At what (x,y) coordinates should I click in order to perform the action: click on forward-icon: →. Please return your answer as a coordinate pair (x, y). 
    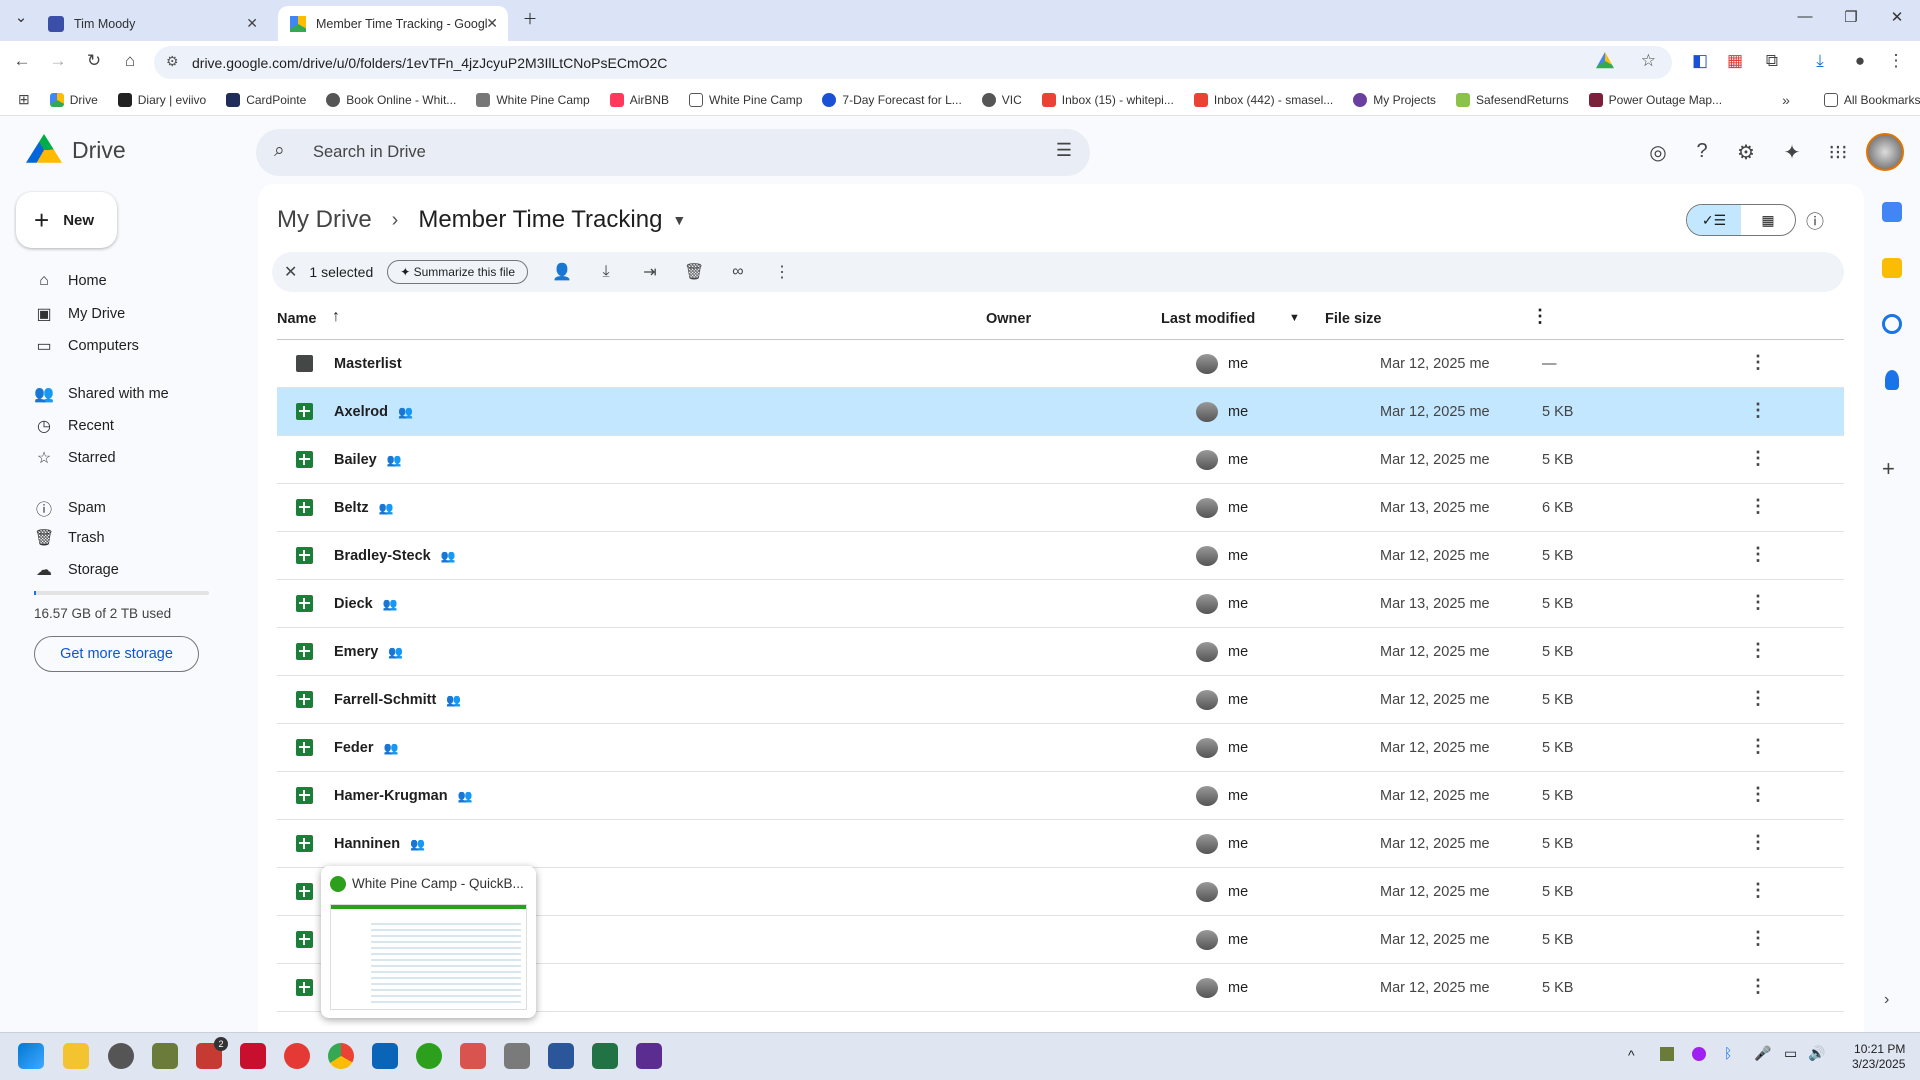
    Looking at the image, I should click on (58, 61).